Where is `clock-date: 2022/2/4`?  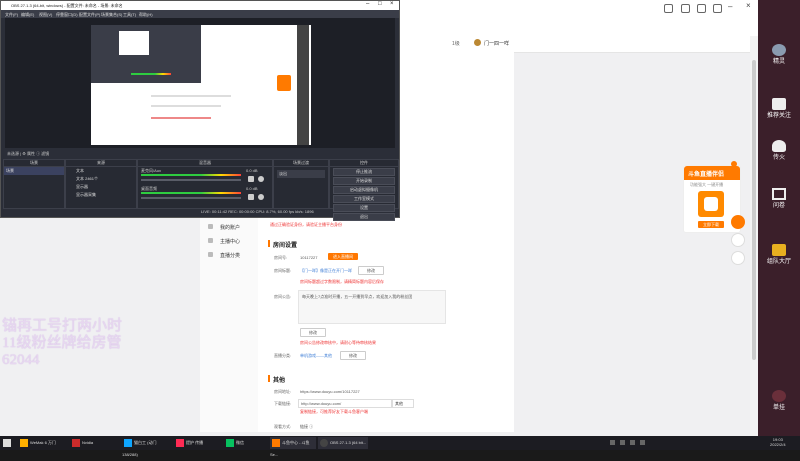 clock-date: 2022/2/4 is located at coordinates (778, 444).